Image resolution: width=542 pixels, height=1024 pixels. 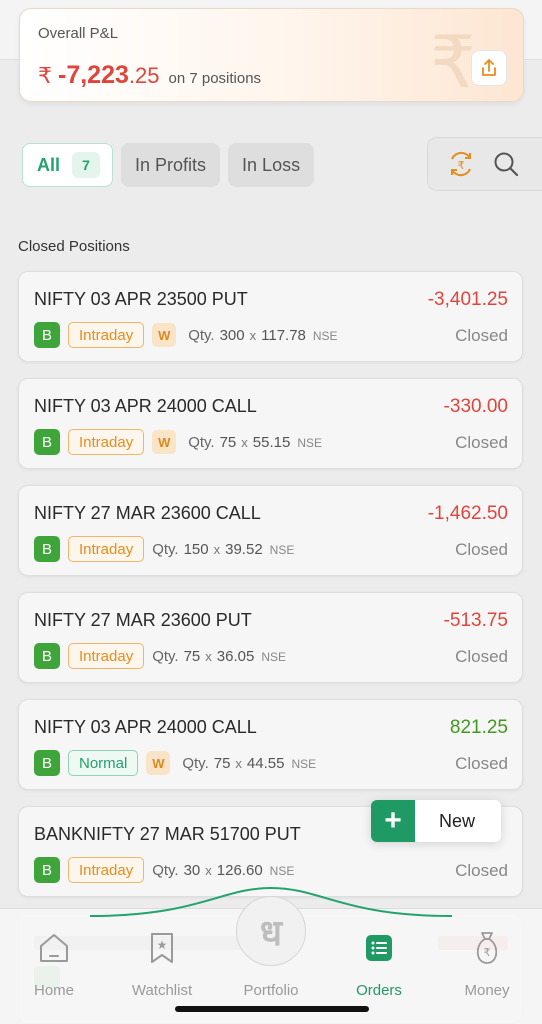 What do you see at coordinates (93, 75) in the screenshot?
I see `pnl-amount-main: -7,223` at bounding box center [93, 75].